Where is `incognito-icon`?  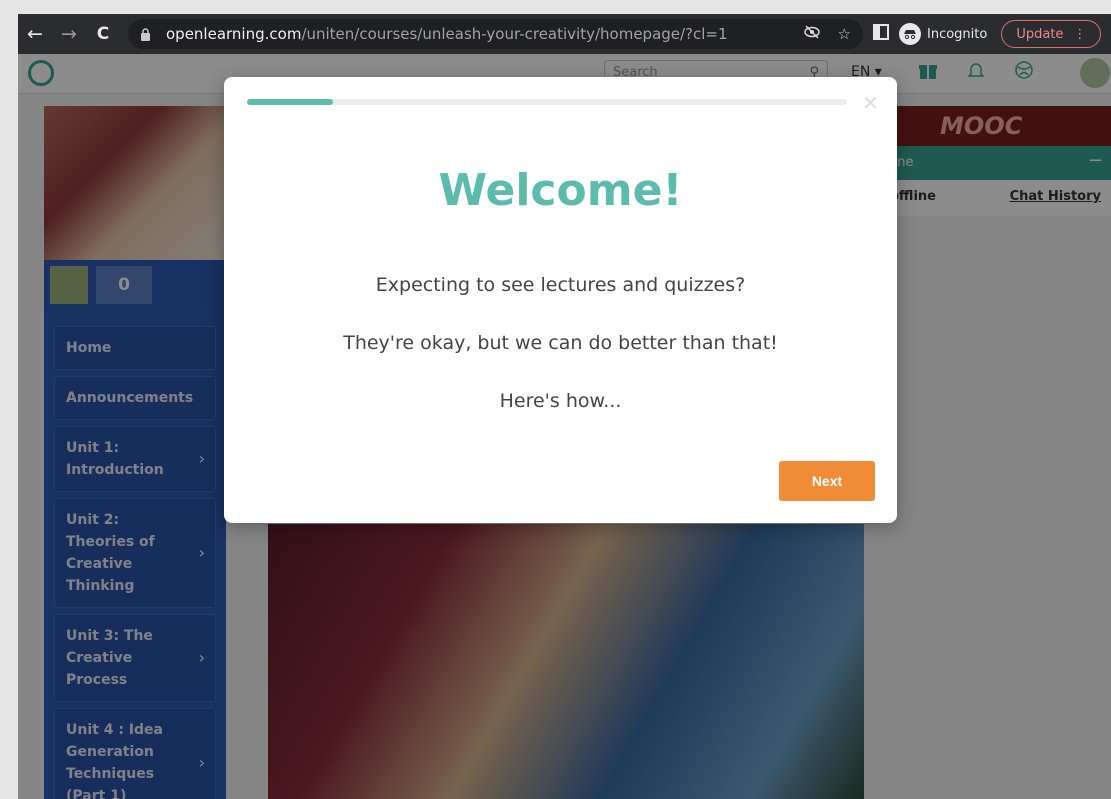
incognito-icon is located at coordinates (910, 34).